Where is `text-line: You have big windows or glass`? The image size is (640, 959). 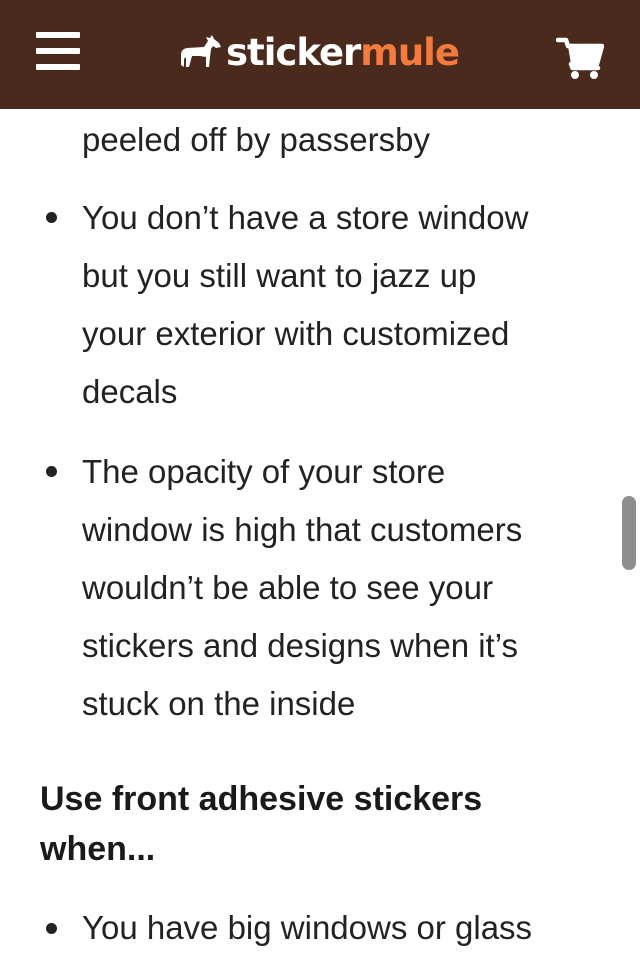 text-line: You have big windows or glass is located at coordinates (307, 927).